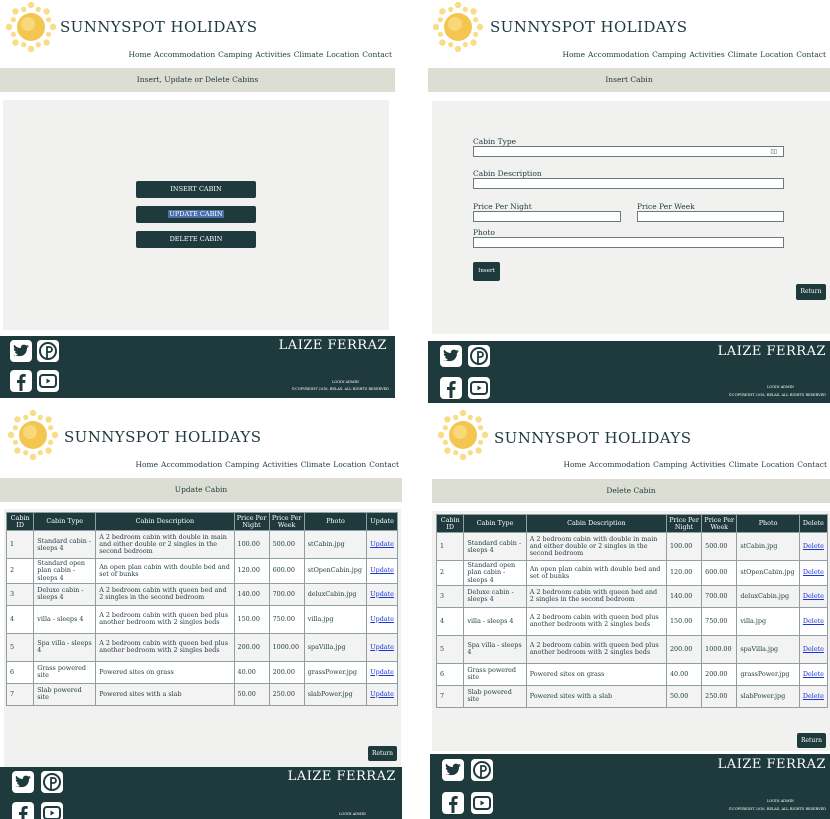 This screenshot has width=830, height=819. I want to click on column-header: Price Per Week, so click(719, 523).